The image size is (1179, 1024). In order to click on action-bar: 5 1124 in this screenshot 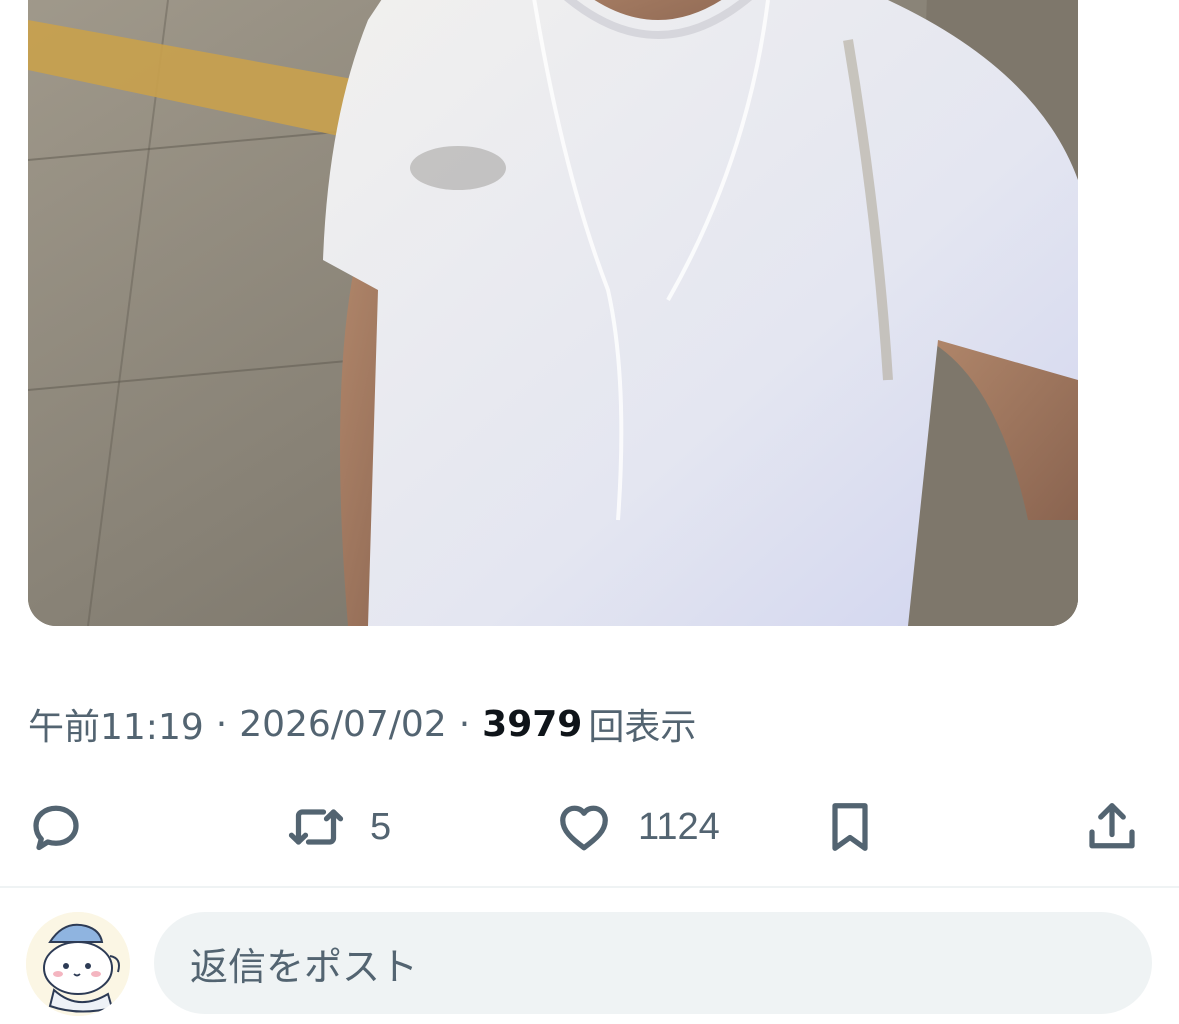, I will do `click(589, 827)`.